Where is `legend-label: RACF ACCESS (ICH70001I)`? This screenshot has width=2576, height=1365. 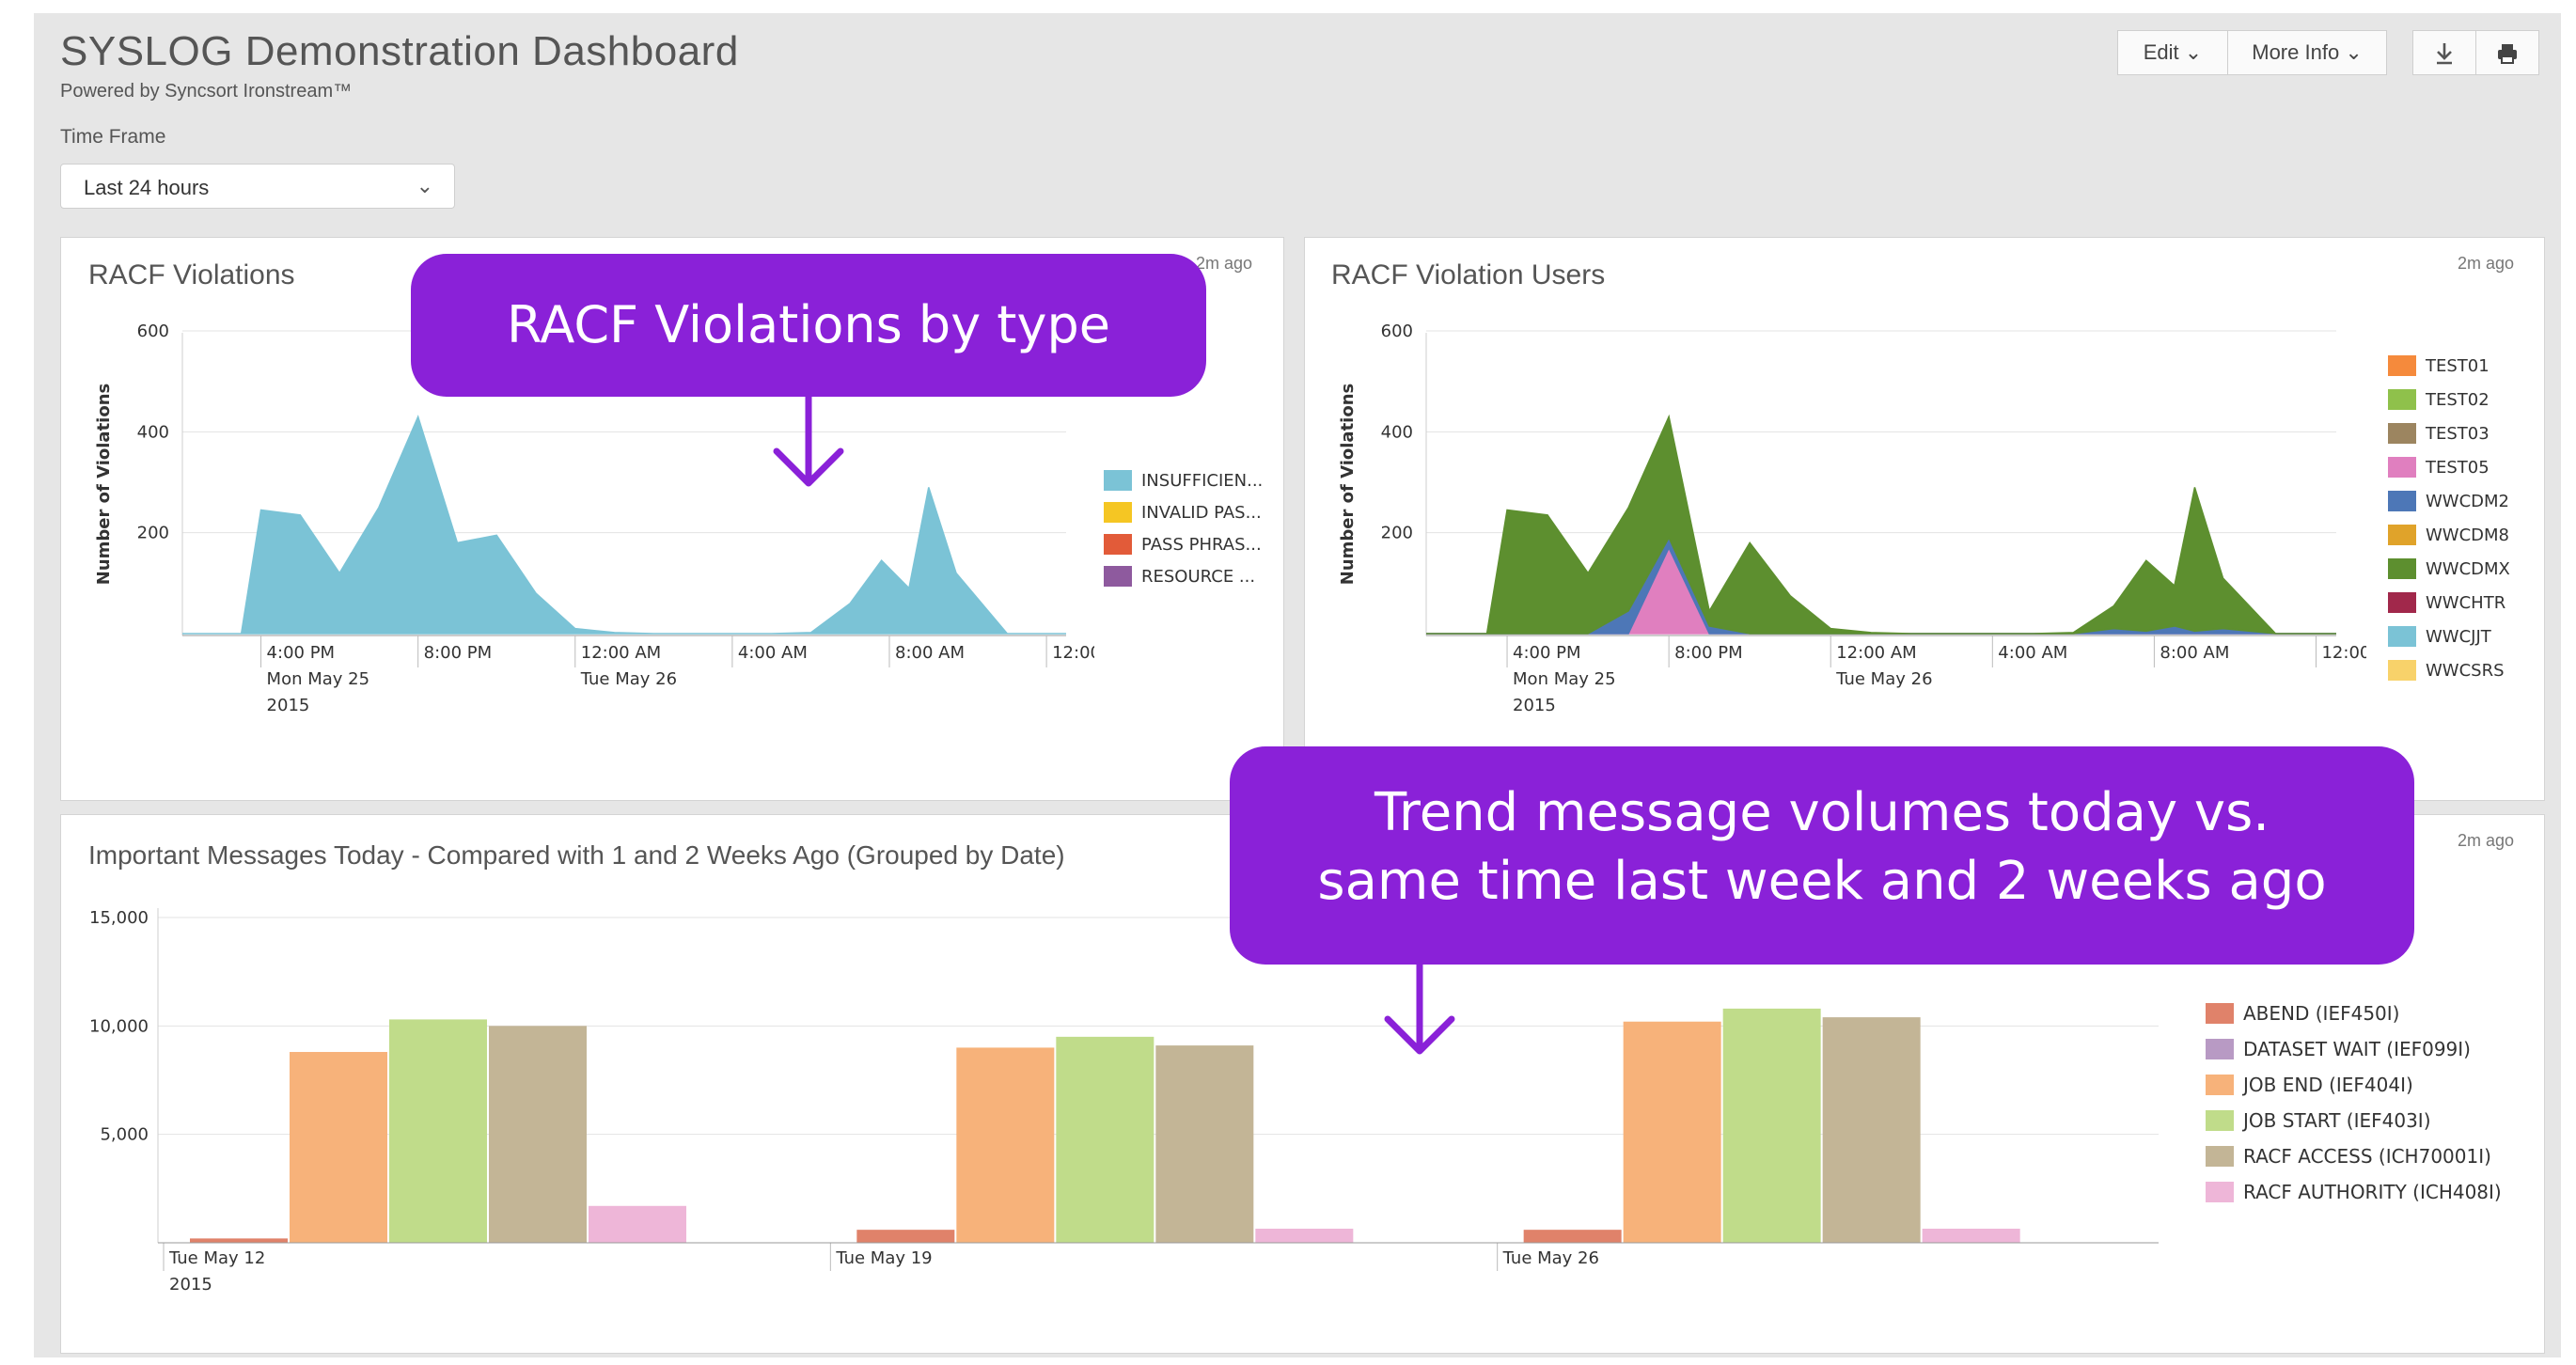
legend-label: RACF ACCESS (ICH70001I) is located at coordinates (2367, 1156).